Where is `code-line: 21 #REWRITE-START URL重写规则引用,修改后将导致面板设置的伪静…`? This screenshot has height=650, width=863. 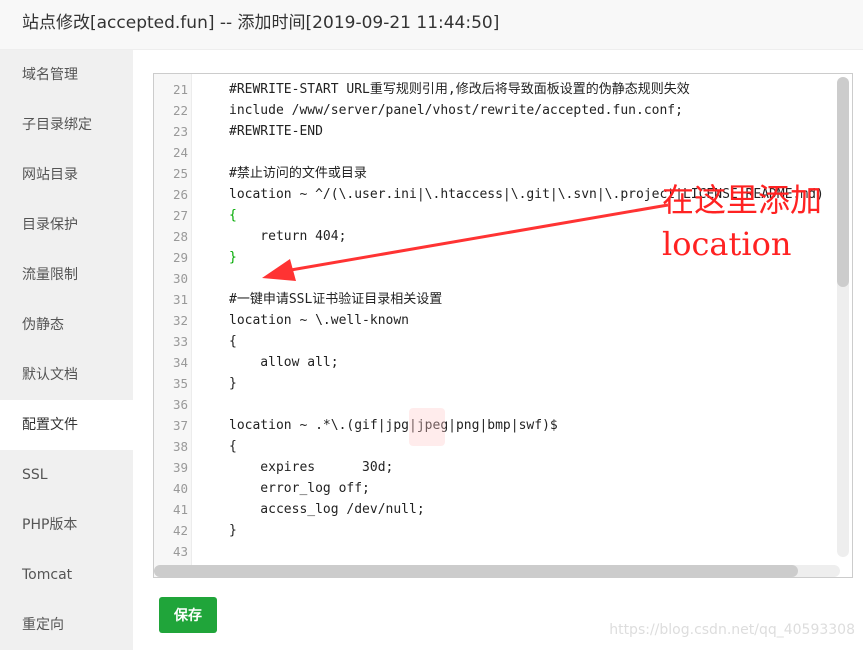
code-line: 21 #REWRITE-START URL重写规则引用,修改后将导致面板设置的伪静… is located at coordinates (503, 89).